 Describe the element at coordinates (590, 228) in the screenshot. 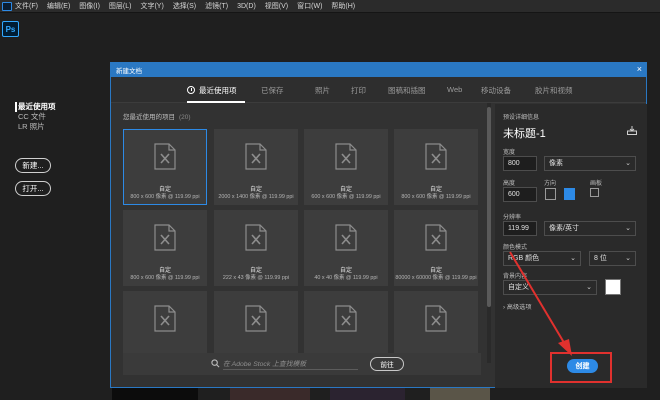

I see `resolution-unit-select: 像素/英寸 ⌄` at that location.